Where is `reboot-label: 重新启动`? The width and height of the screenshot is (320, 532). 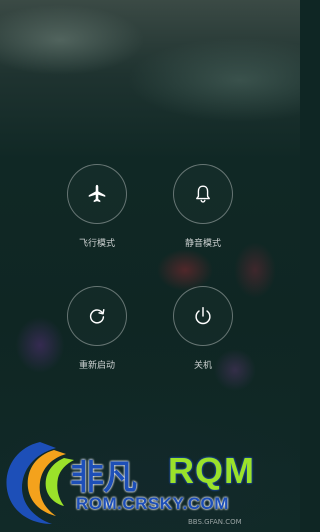
reboot-label: 重新启动 is located at coordinates (96, 366).